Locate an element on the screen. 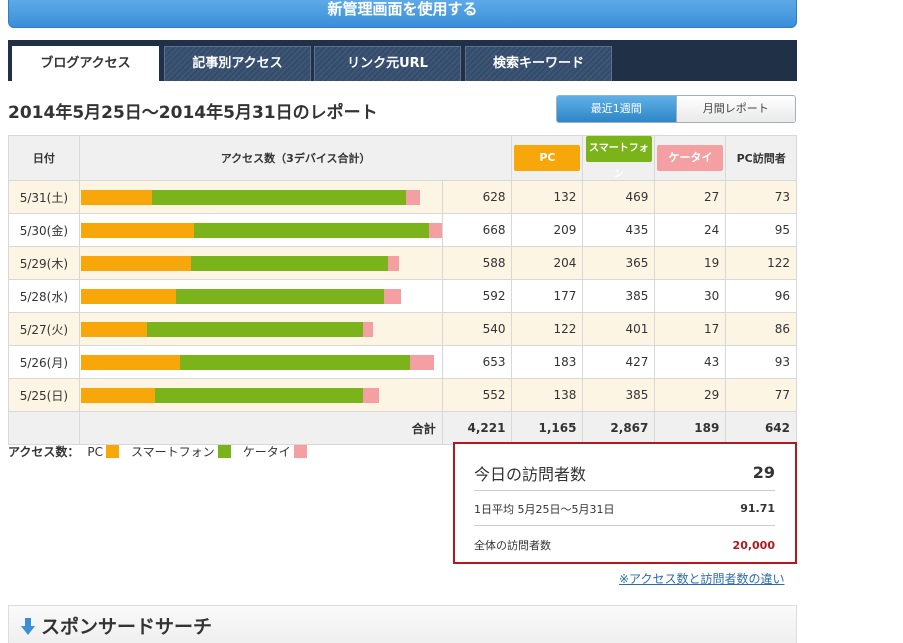 This screenshot has width=903, height=643. tab-article-access: 記事別アクセス is located at coordinates (237, 63).